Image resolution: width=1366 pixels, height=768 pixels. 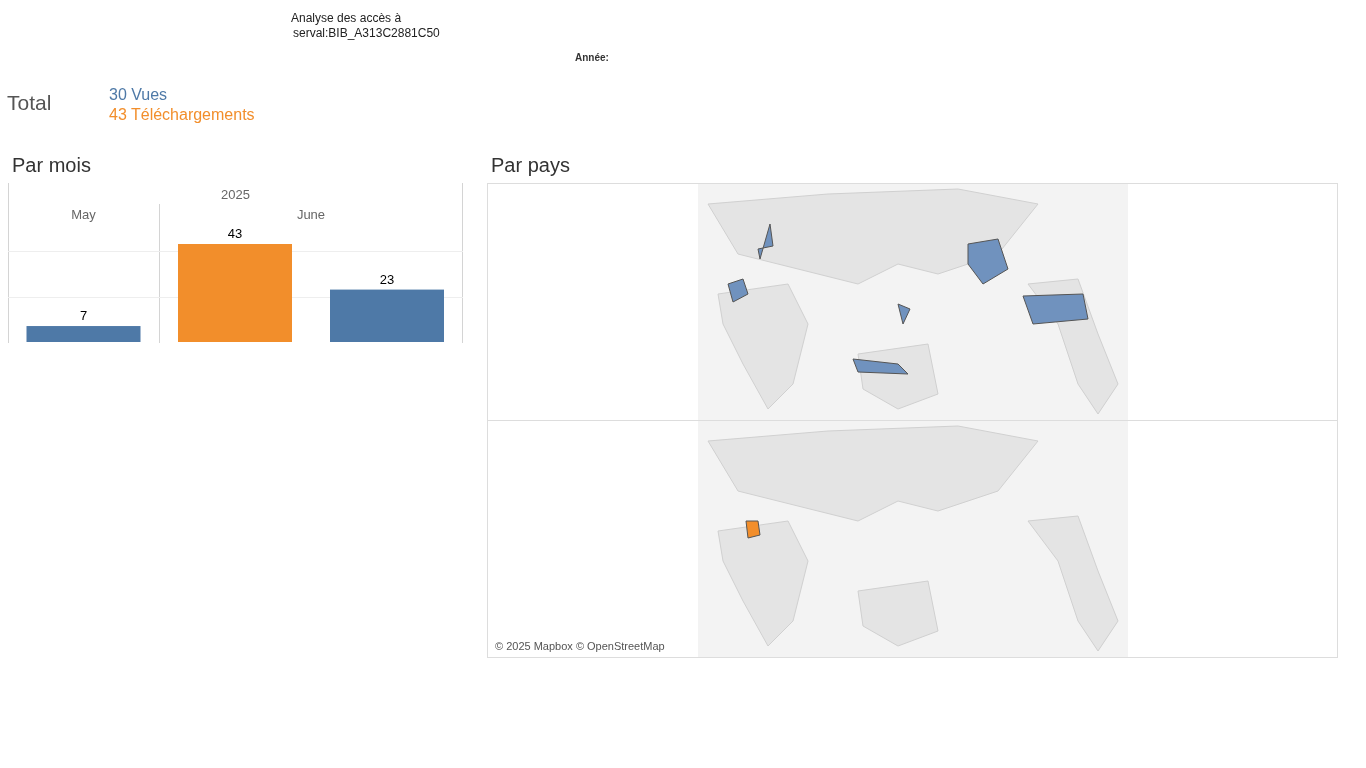 What do you see at coordinates (83, 316) in the screenshot?
I see `bar-value-label: 7` at bounding box center [83, 316].